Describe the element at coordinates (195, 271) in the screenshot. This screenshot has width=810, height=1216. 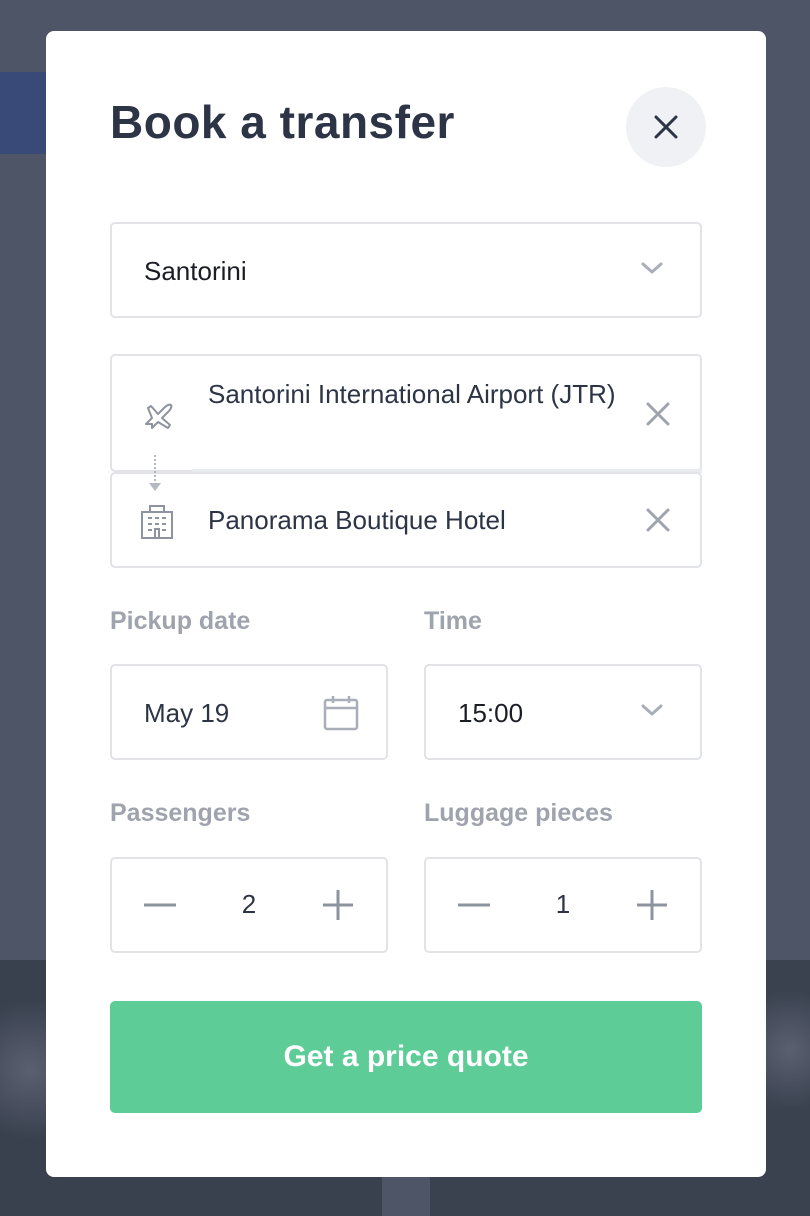
I see `region-select-value: Santorini` at that location.